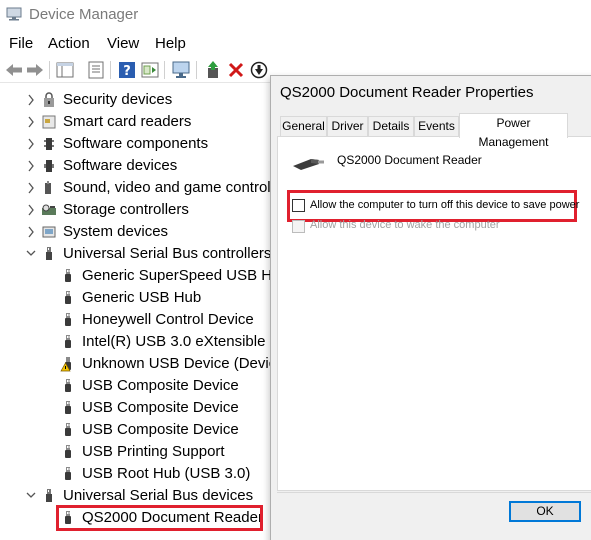 Image resolution: width=591 pixels, height=540 pixels. I want to click on highlight-box-qs2000, so click(159, 518).